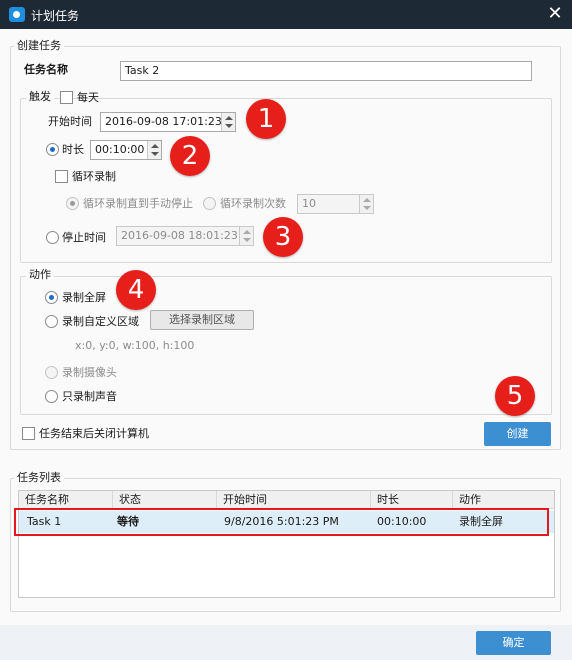 The image size is (572, 660). I want to click on table-header: 任务名称 状态 开始时间 时长 动作, so click(286, 500).